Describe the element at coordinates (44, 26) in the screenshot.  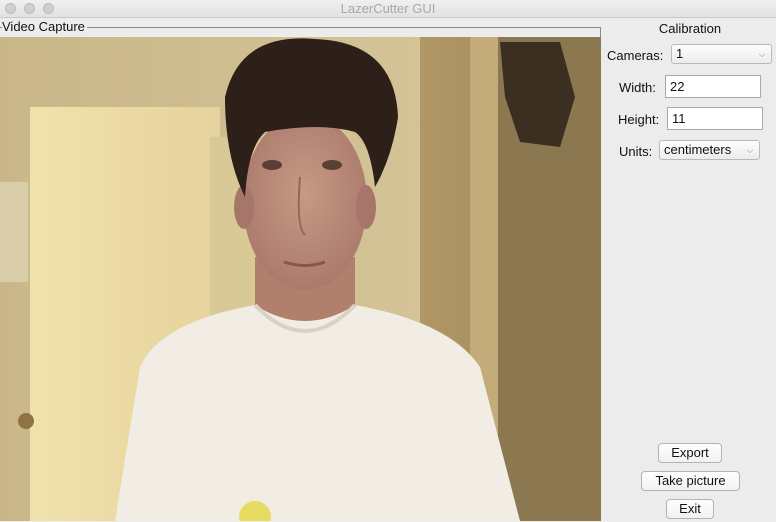
I see `video-capture-label: Video Capture` at that location.